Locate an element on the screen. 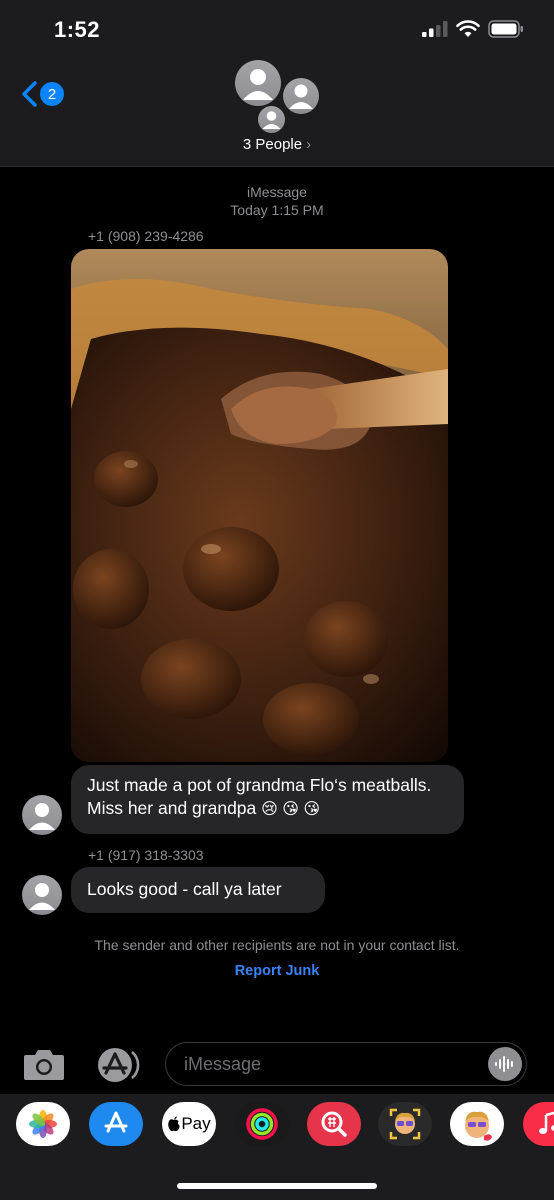  photos-icon is located at coordinates (43, 1124).